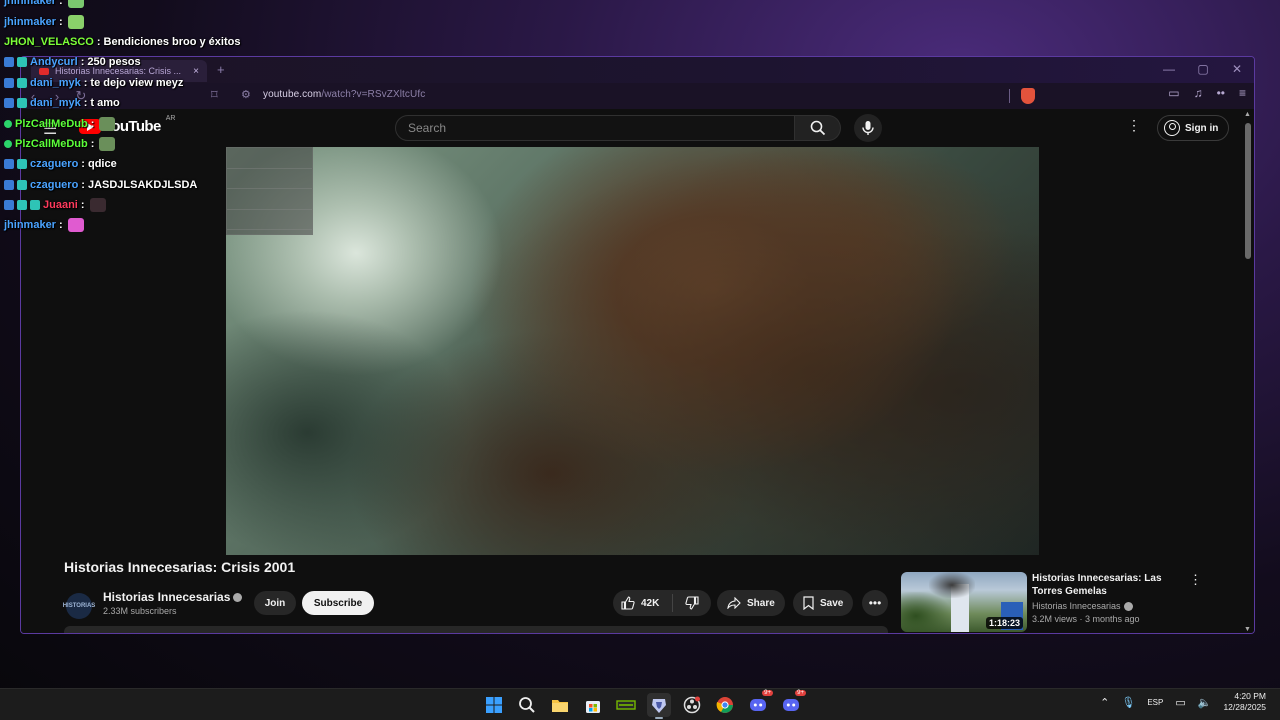  I want to click on gpu-icon, so click(626, 705).